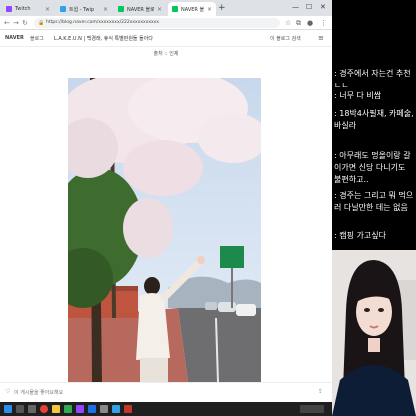 This screenshot has width=416, height=416. What do you see at coordinates (56, 409) in the screenshot?
I see `folder-icon` at bounding box center [56, 409].